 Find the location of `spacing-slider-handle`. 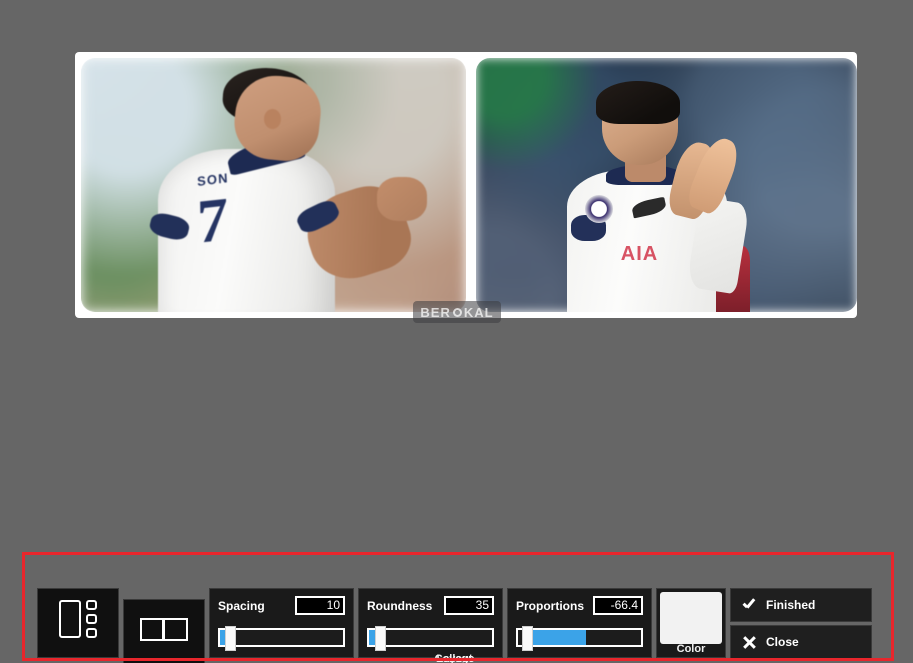

spacing-slider-handle is located at coordinates (230, 638).